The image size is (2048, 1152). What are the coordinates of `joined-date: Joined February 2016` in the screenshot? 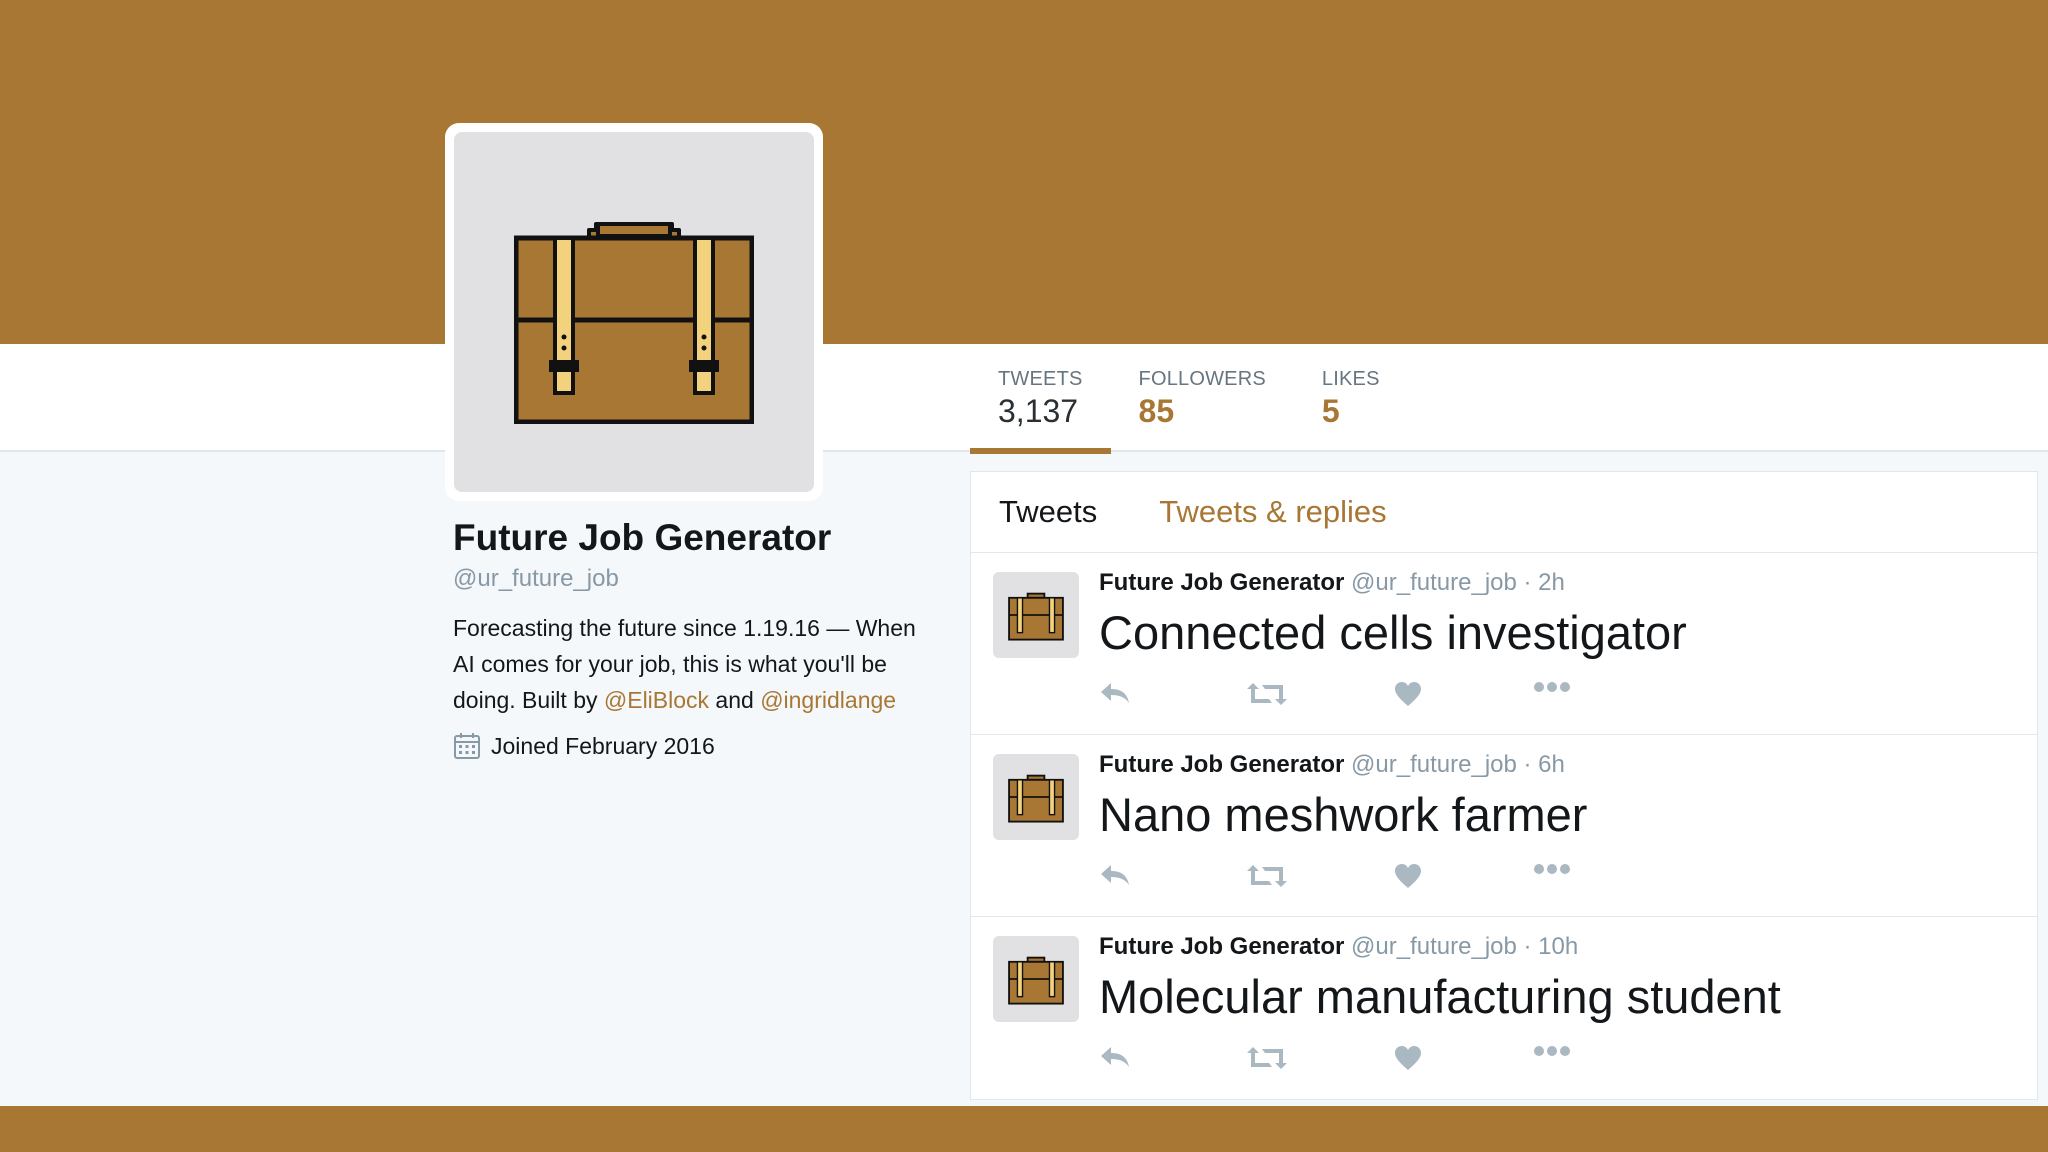 It's located at (688, 746).